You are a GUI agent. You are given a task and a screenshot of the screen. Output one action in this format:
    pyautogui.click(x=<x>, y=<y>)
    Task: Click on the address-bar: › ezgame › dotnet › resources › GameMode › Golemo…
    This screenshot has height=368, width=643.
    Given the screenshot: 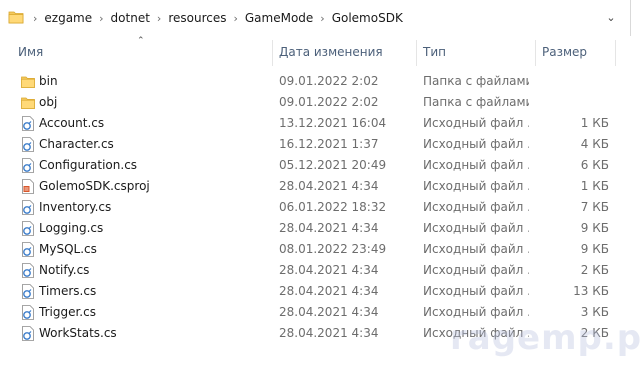 What is the action you would take?
    pyautogui.click(x=321, y=18)
    